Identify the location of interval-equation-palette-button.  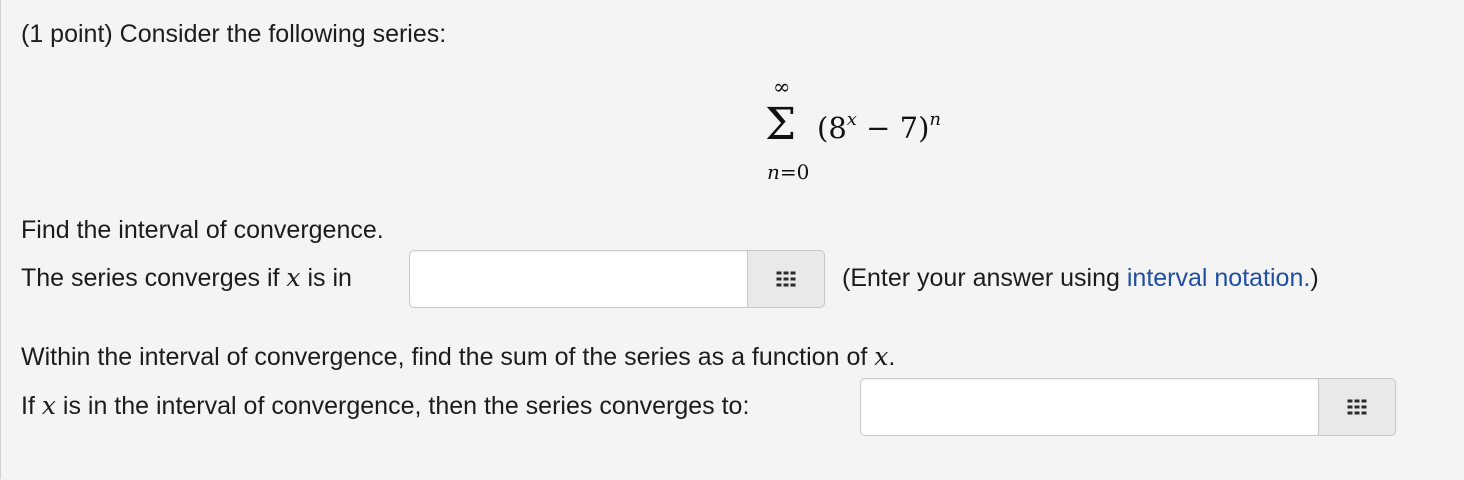
(786, 279).